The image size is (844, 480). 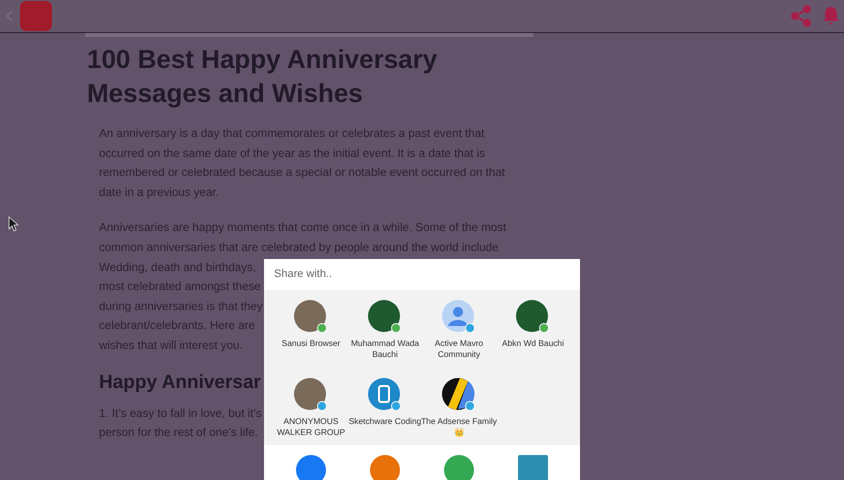 What do you see at coordinates (181, 306) in the screenshot?
I see `paragraph-line: during anniversaries is that they` at bounding box center [181, 306].